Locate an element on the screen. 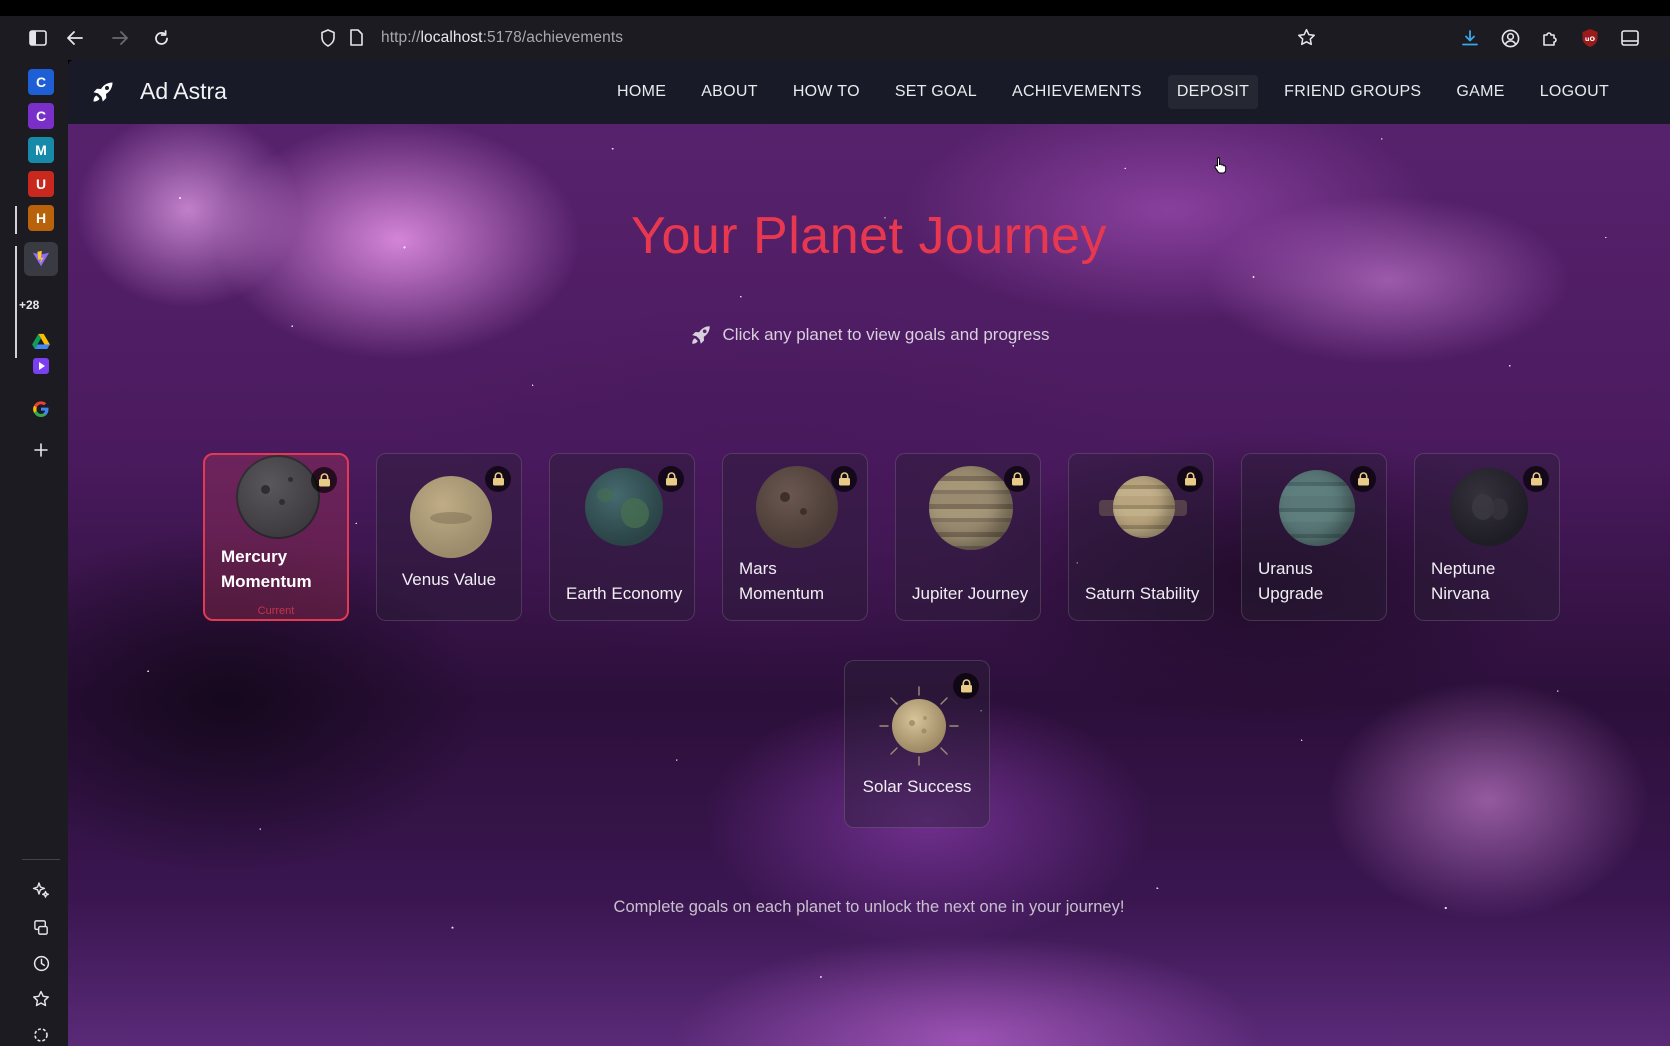 The image size is (1670, 1046). planet-name: Venus Value is located at coordinates (449, 579).